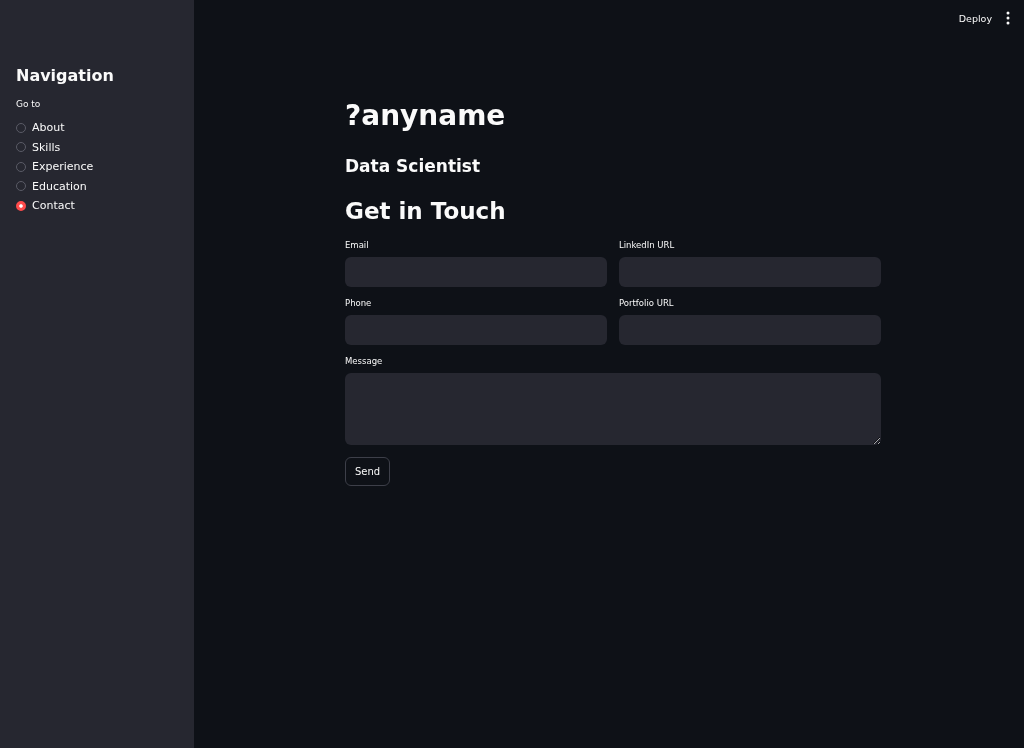 This screenshot has height=748, width=1024. I want to click on section-heading: Get in Touch, so click(426, 211).